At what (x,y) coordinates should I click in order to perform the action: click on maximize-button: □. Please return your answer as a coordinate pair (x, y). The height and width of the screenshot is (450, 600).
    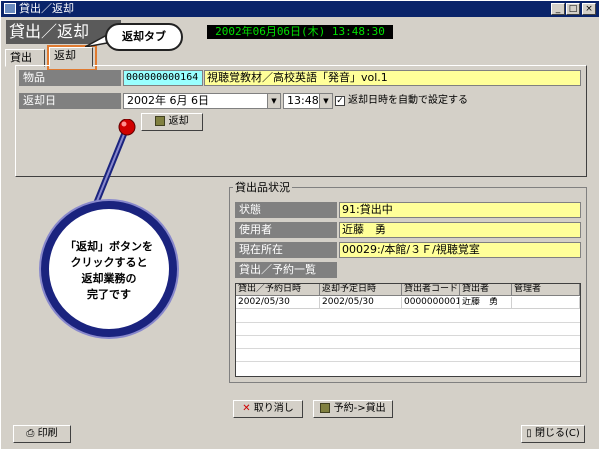
    Looking at the image, I should click on (573, 9).